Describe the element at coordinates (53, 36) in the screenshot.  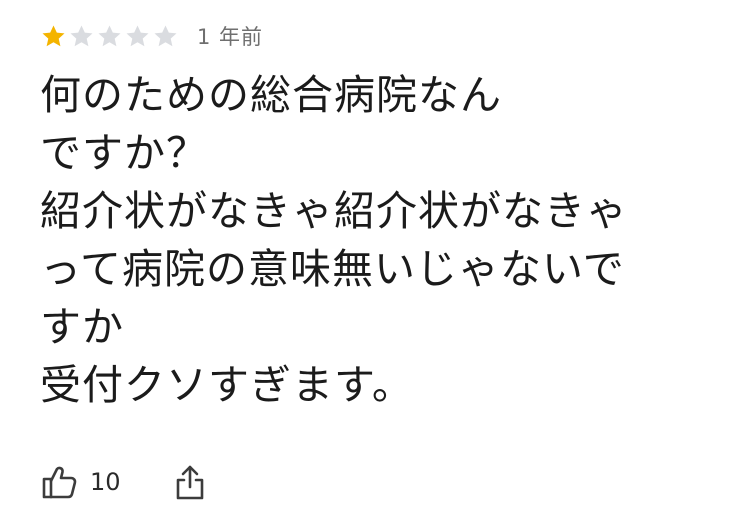
I see `star-filled-icon` at that location.